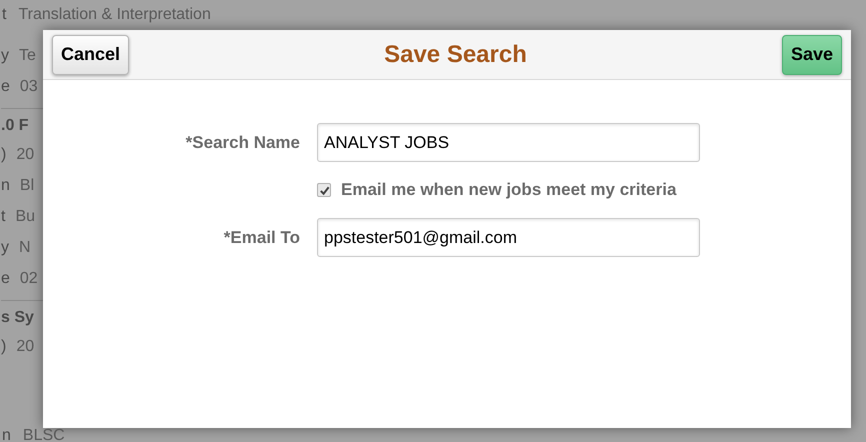 Image resolution: width=866 pixels, height=442 pixels. What do you see at coordinates (17, 318) in the screenshot?
I see `section-heading: s Sy` at bounding box center [17, 318].